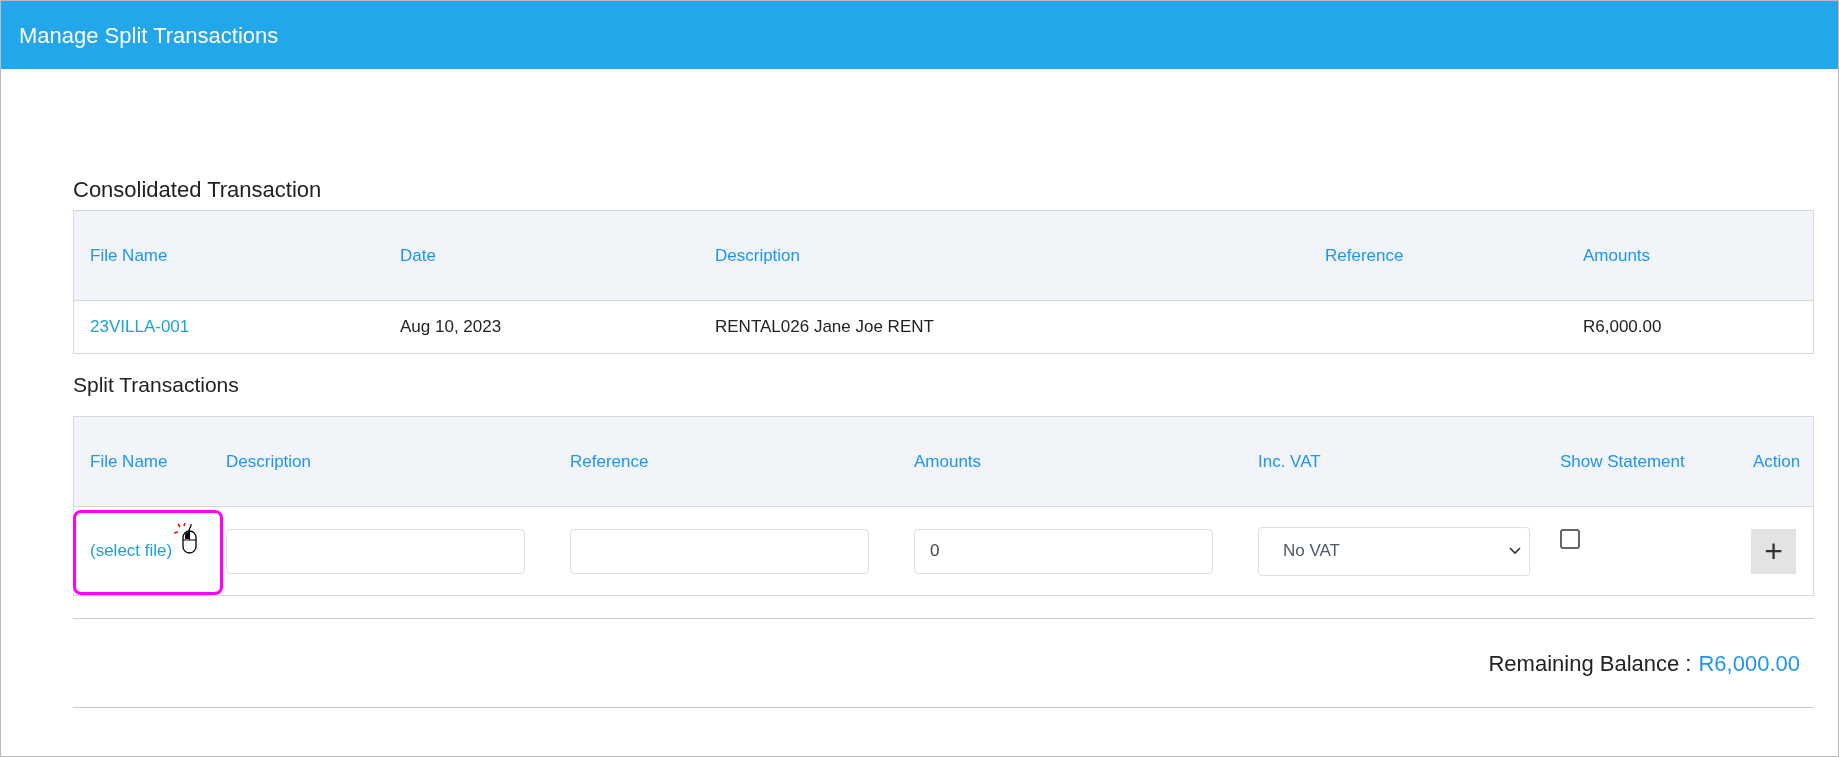 The width and height of the screenshot is (1839, 757). What do you see at coordinates (1515, 551) in the screenshot?
I see `chevron-down-icon` at bounding box center [1515, 551].